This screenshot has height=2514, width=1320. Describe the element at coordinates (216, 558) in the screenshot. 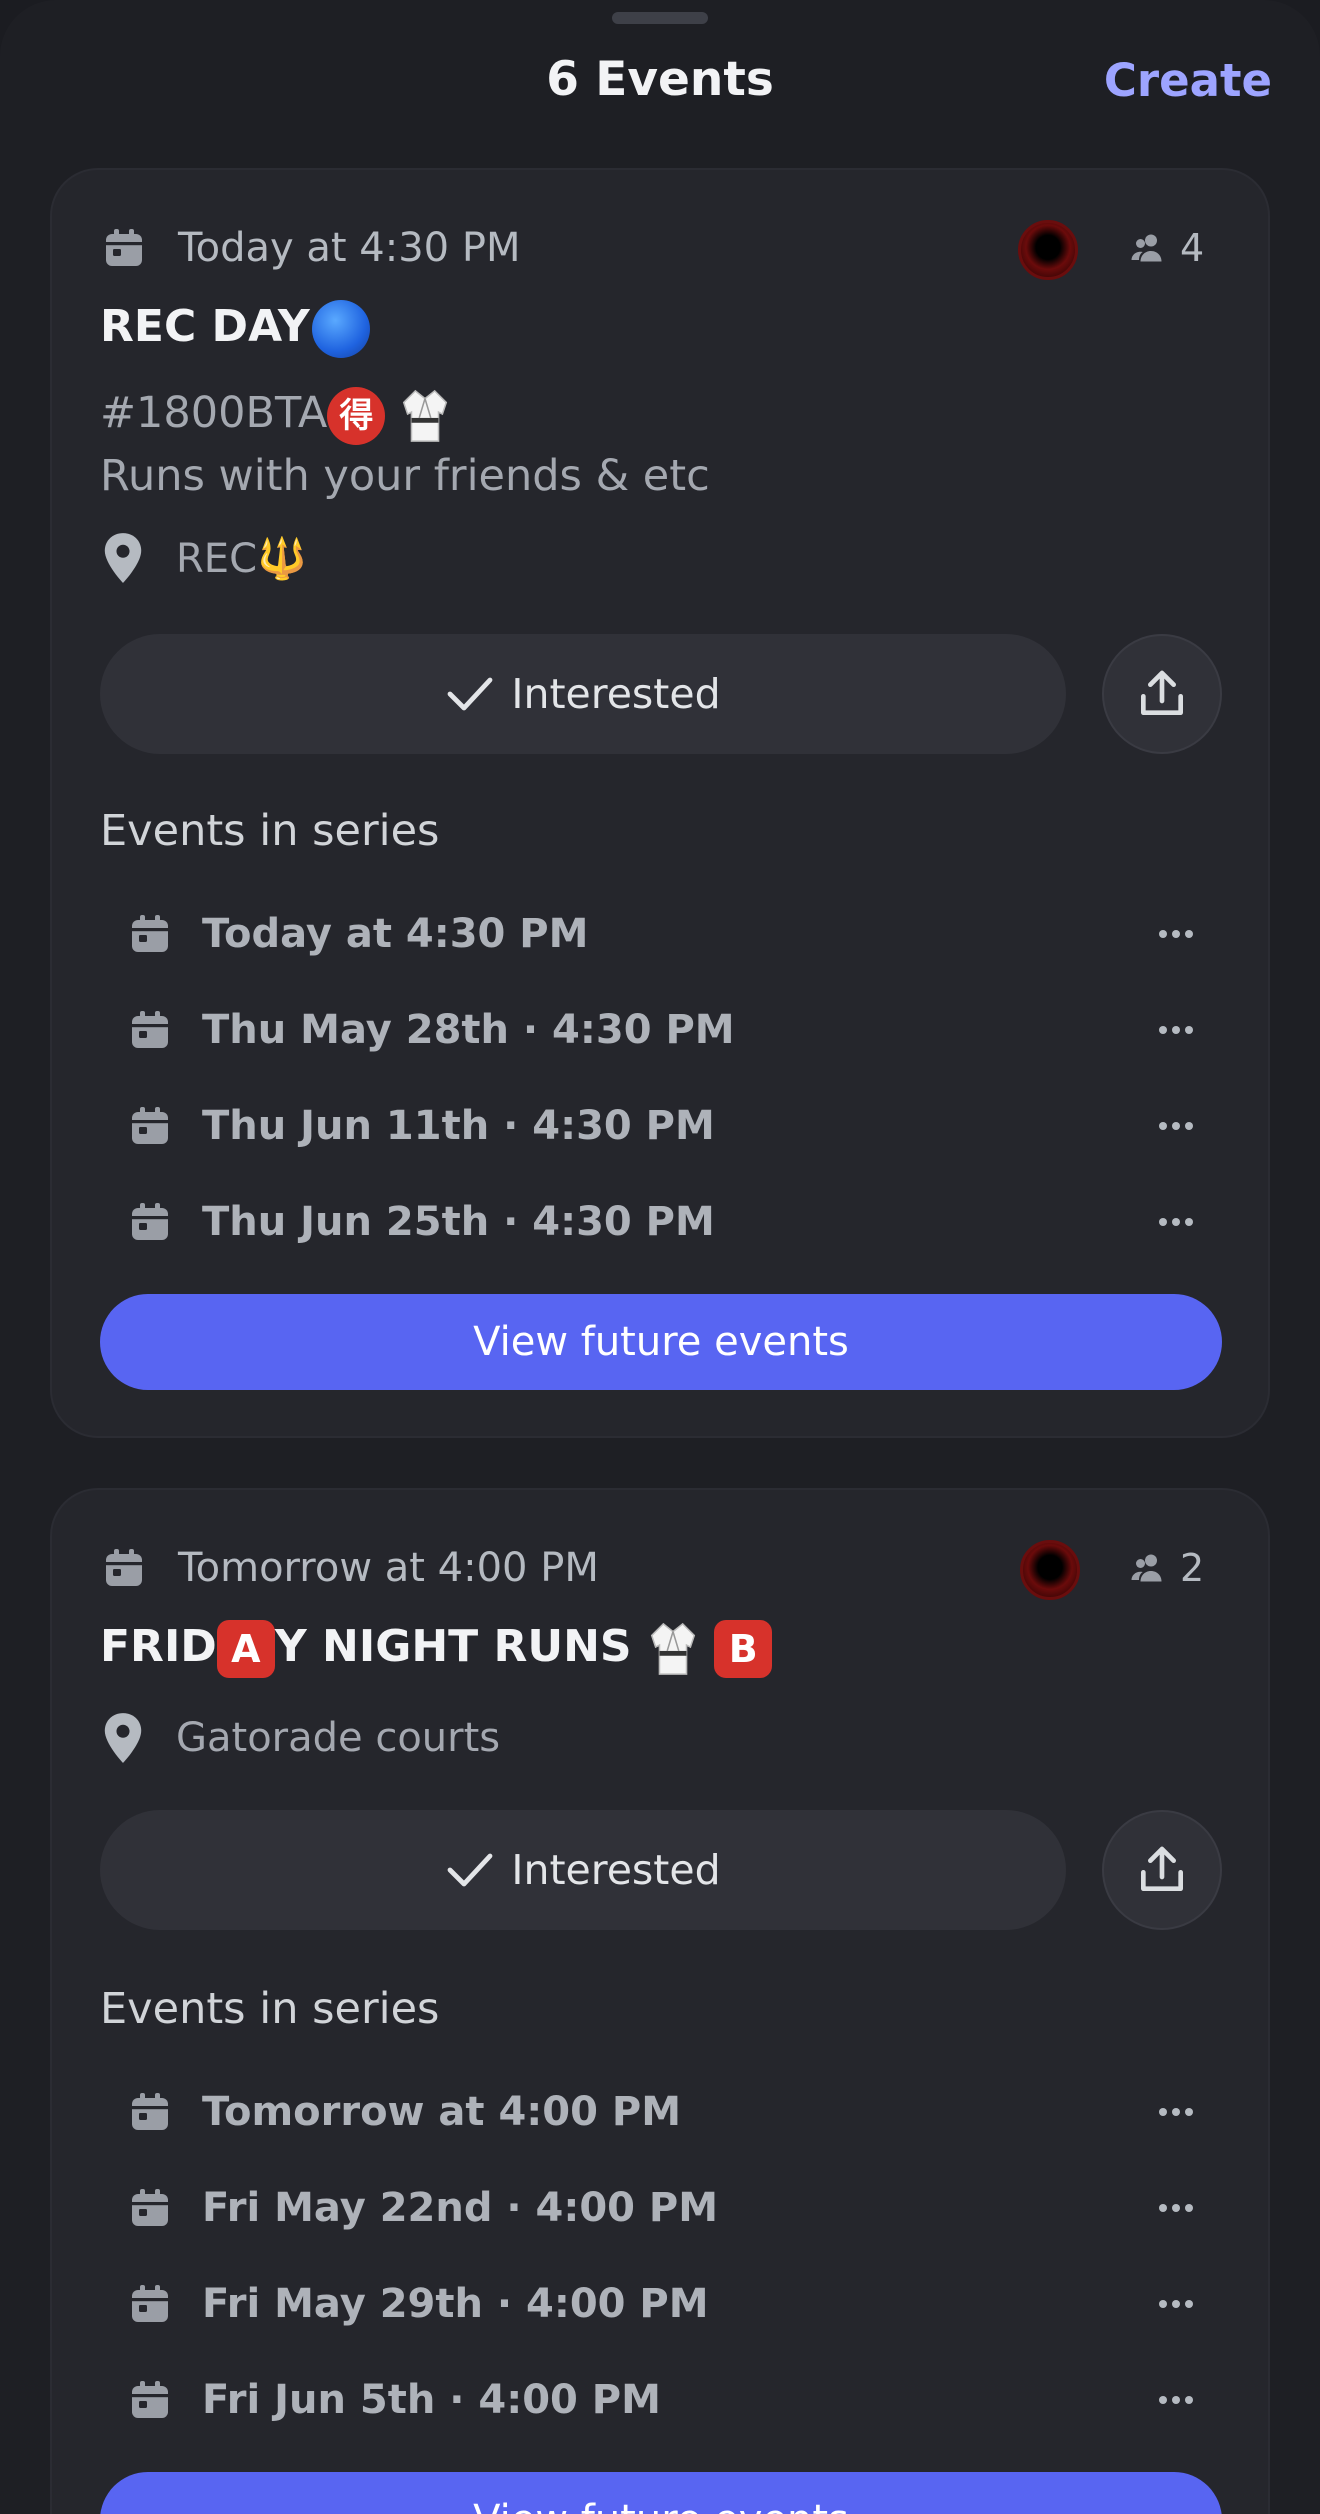

I see `location-text: REC` at that location.